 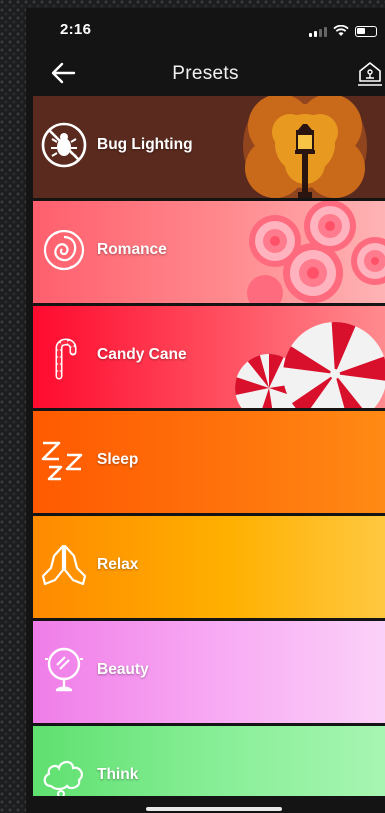 I want to click on roses-illustration, so click(x=316, y=252).